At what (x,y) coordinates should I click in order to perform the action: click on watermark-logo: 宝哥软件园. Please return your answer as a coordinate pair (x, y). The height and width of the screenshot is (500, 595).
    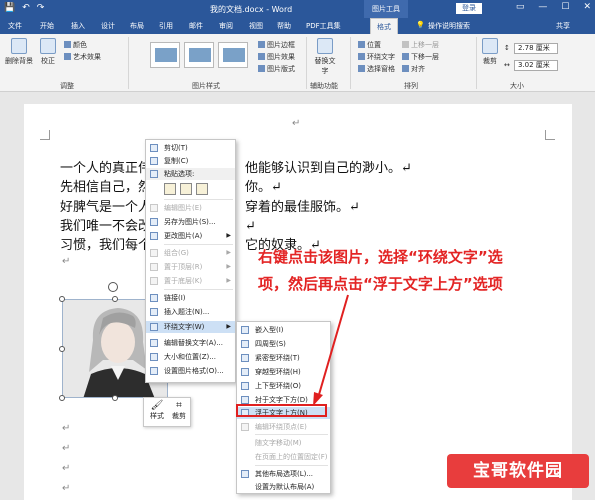
    Looking at the image, I should click on (518, 471).